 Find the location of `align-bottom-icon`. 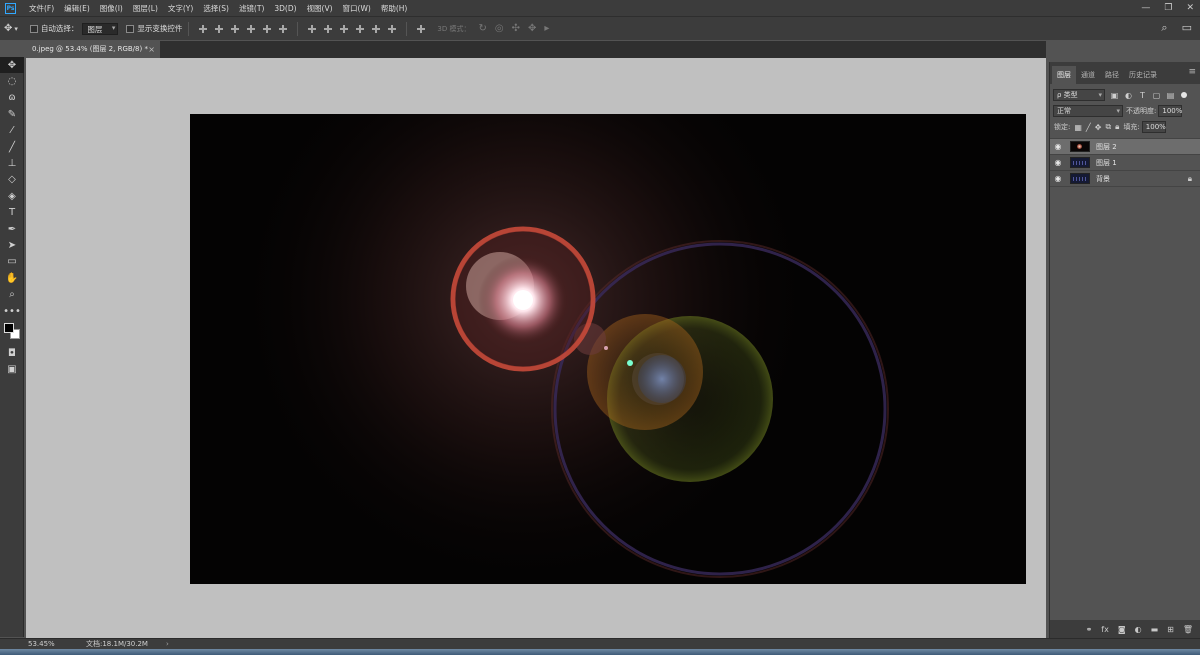

align-bottom-icon is located at coordinates (235, 29).